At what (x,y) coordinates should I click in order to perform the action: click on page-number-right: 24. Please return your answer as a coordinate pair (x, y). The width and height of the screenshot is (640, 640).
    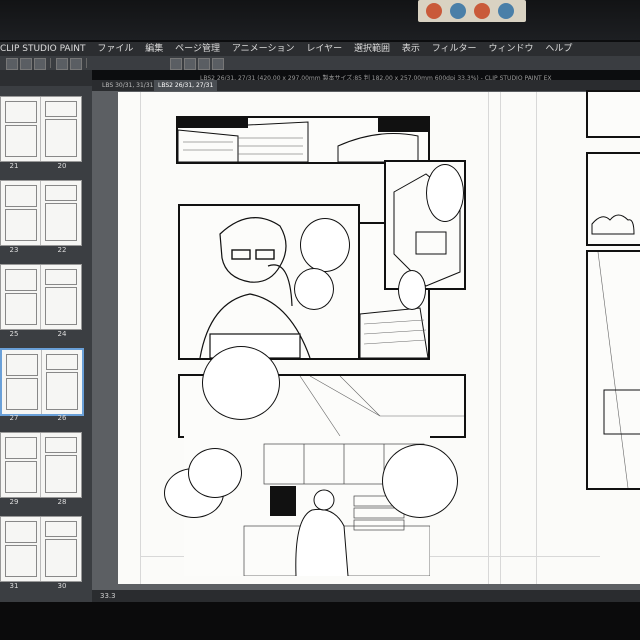
    Looking at the image, I should click on (62, 334).